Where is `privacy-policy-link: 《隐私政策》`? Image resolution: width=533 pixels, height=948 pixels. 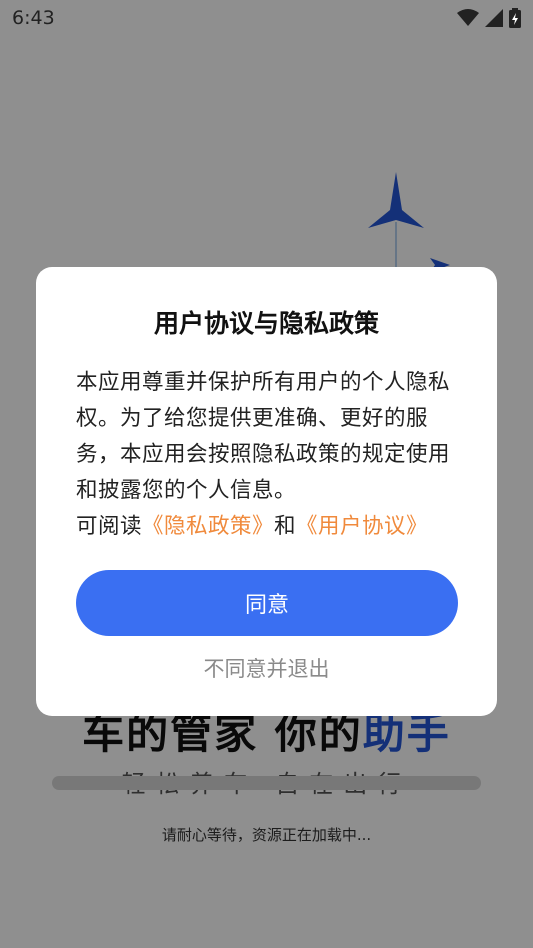
privacy-policy-link: 《隐私政策》 is located at coordinates (208, 526).